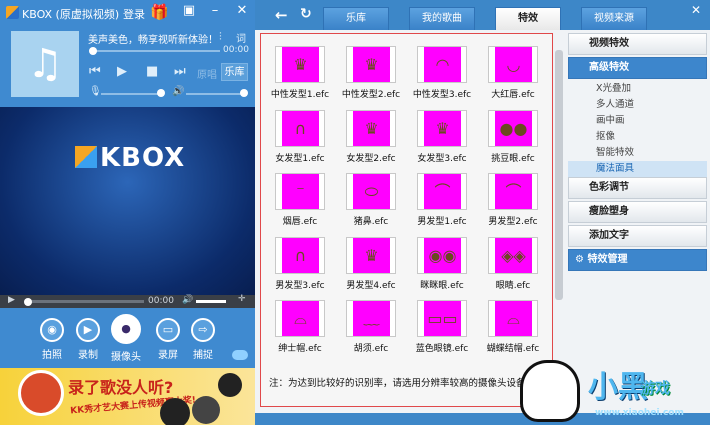 The width and height of the screenshot is (710, 425). Describe the element at coordinates (180, 71) in the screenshot. I see `next-icon: ⏭` at that location.